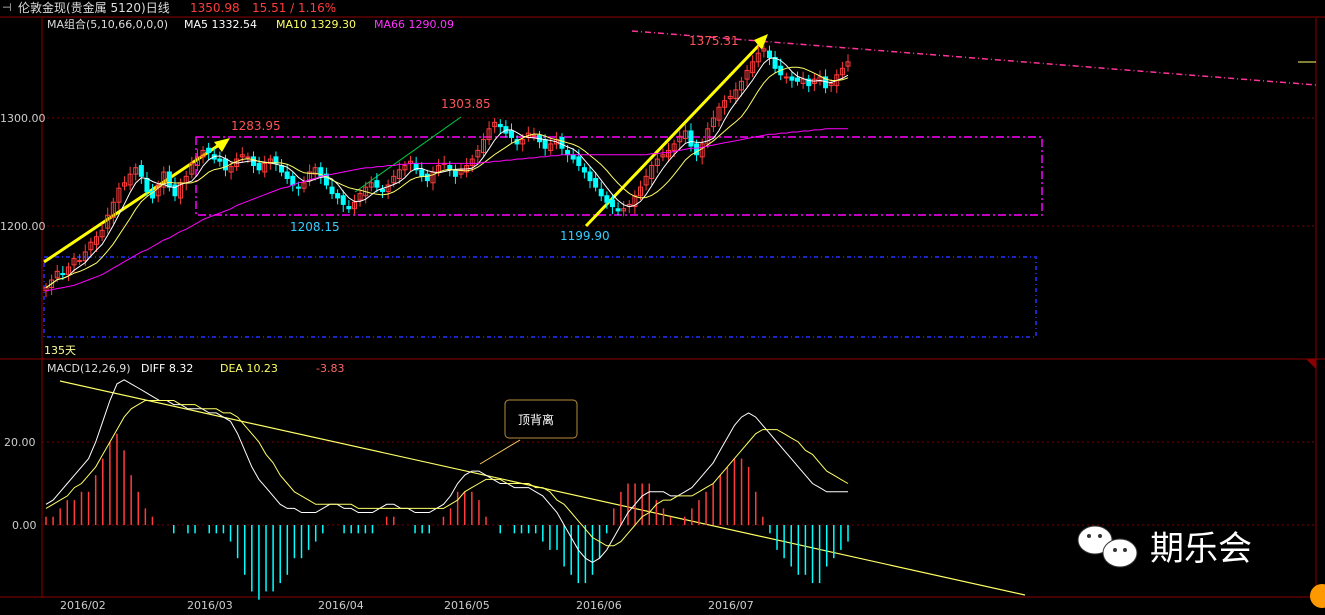 Image resolution: width=1325 pixels, height=615 pixels. I want to click on xtick-label: 2016/02, so click(83, 605).